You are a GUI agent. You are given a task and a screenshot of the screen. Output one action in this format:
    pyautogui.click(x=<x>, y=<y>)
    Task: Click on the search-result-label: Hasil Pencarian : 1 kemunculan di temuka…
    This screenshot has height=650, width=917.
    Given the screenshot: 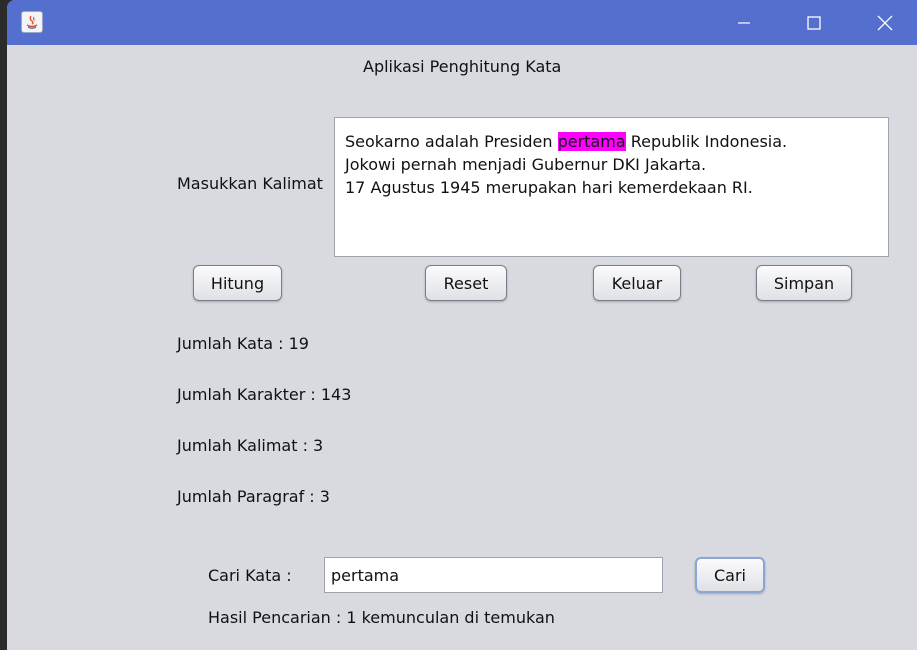 What is the action you would take?
    pyautogui.click(x=381, y=617)
    